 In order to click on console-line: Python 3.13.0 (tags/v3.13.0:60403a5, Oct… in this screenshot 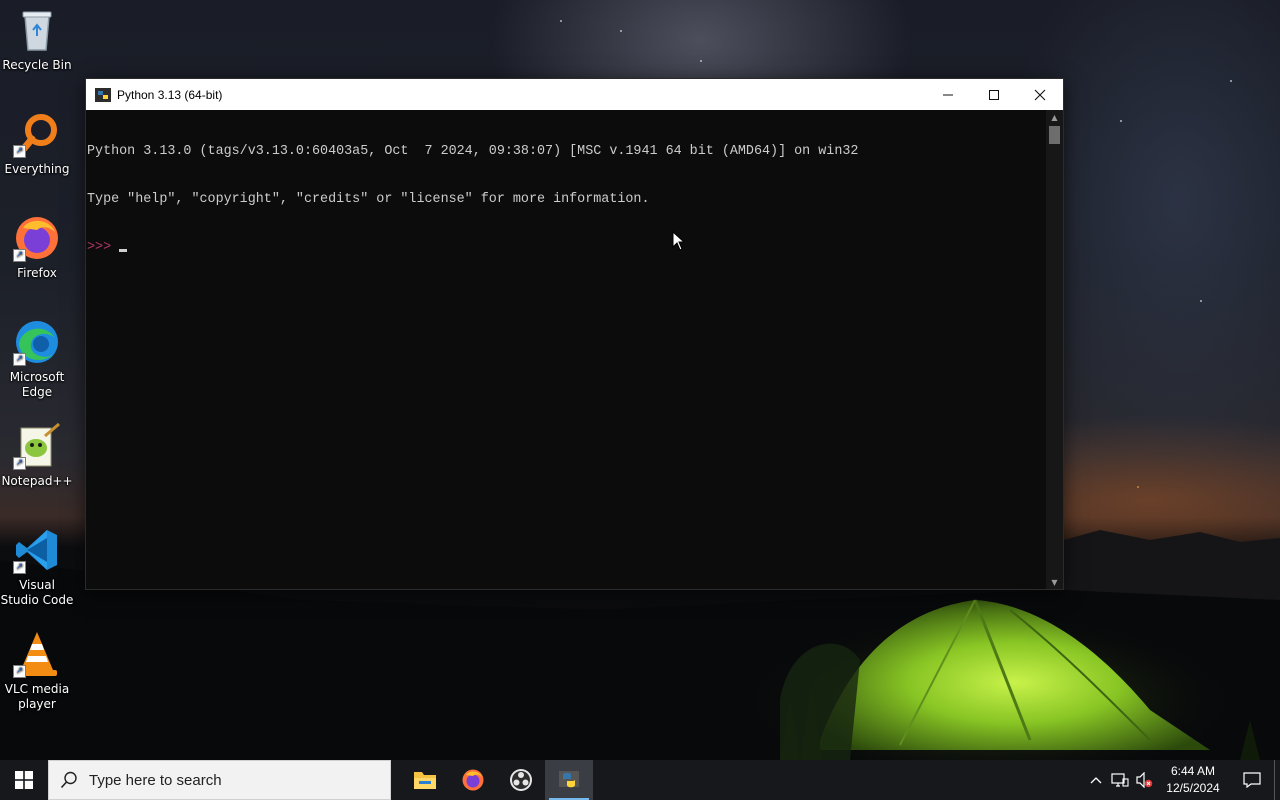, I will do `click(473, 151)`.